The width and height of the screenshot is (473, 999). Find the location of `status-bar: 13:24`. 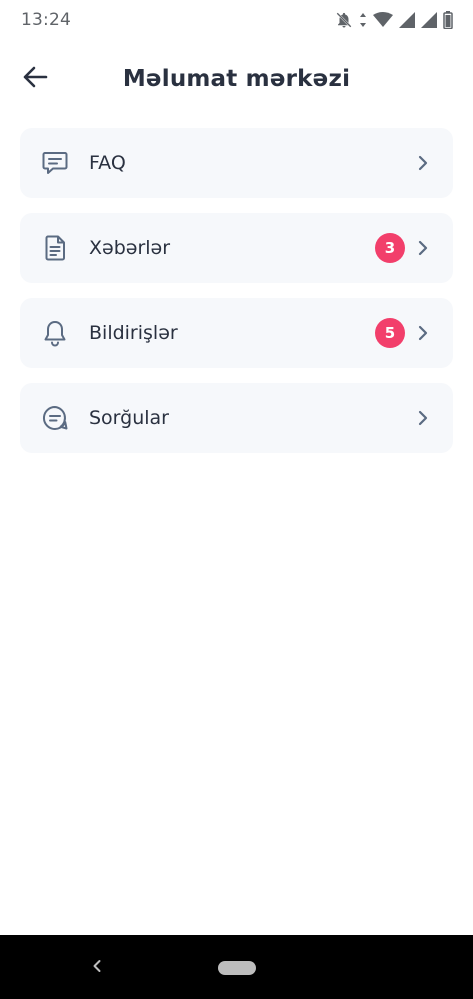

status-bar: 13:24 is located at coordinates (236, 20).